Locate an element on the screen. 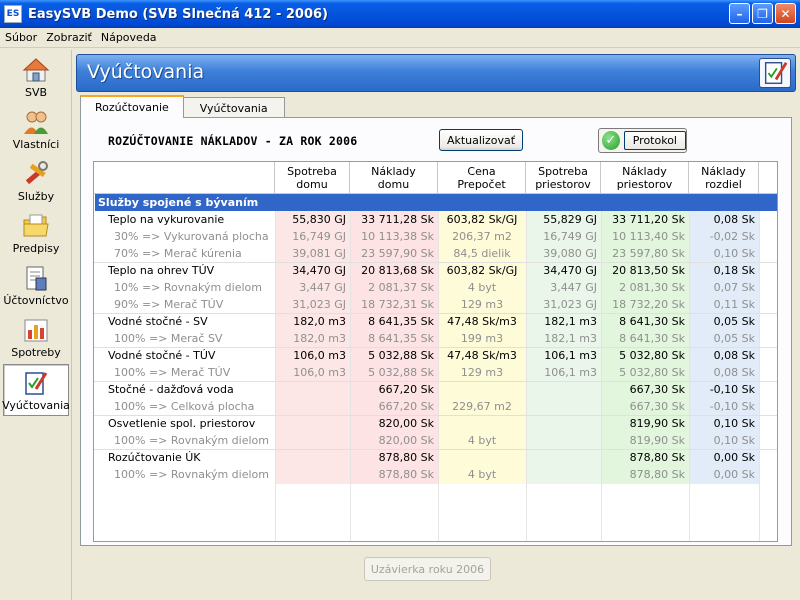 This screenshot has width=800, height=600. update-button: Aktualizovať is located at coordinates (481, 140).